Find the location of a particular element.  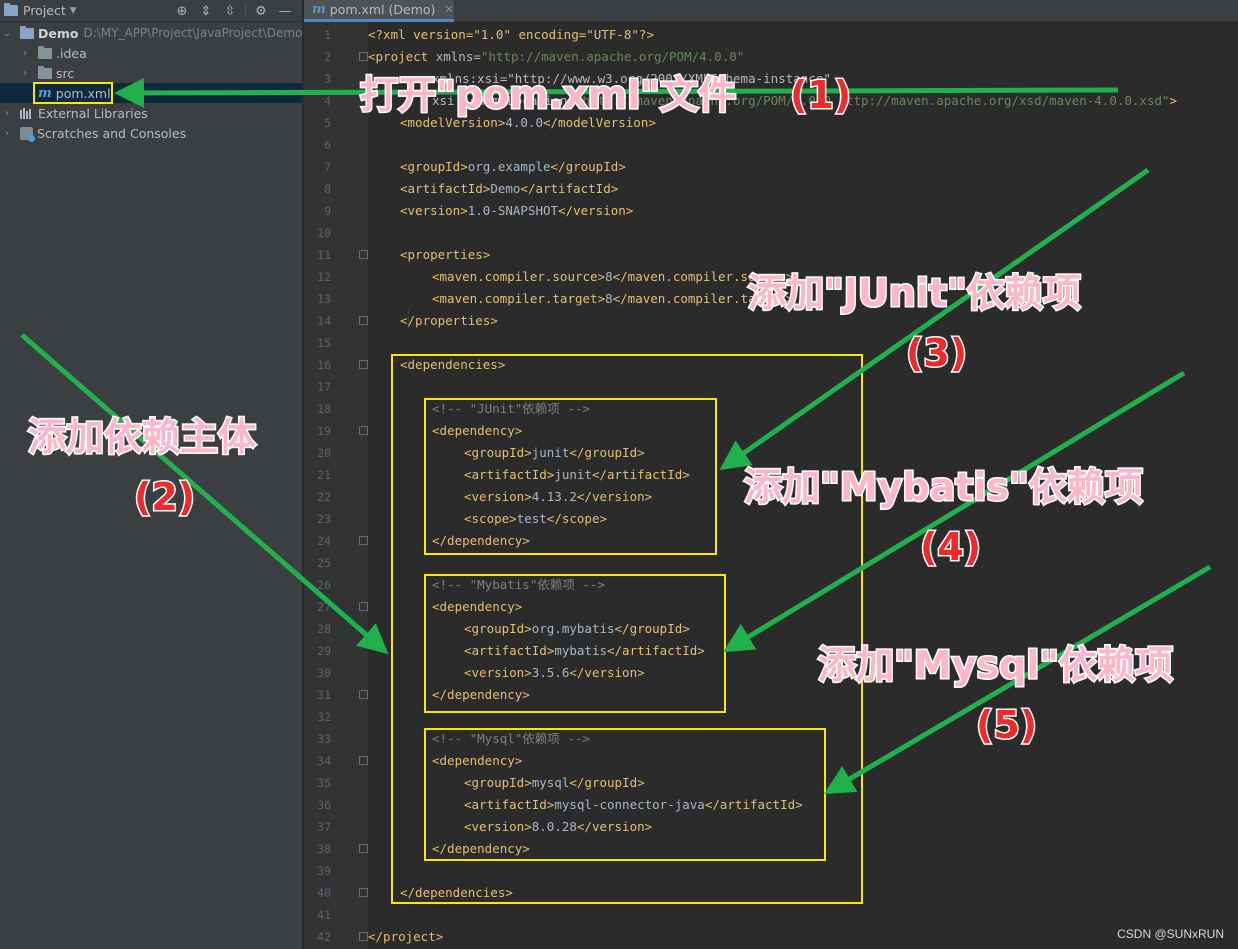

editor-tab-bar: m pom.xml (Demo) ✕ is located at coordinates (771, 11).